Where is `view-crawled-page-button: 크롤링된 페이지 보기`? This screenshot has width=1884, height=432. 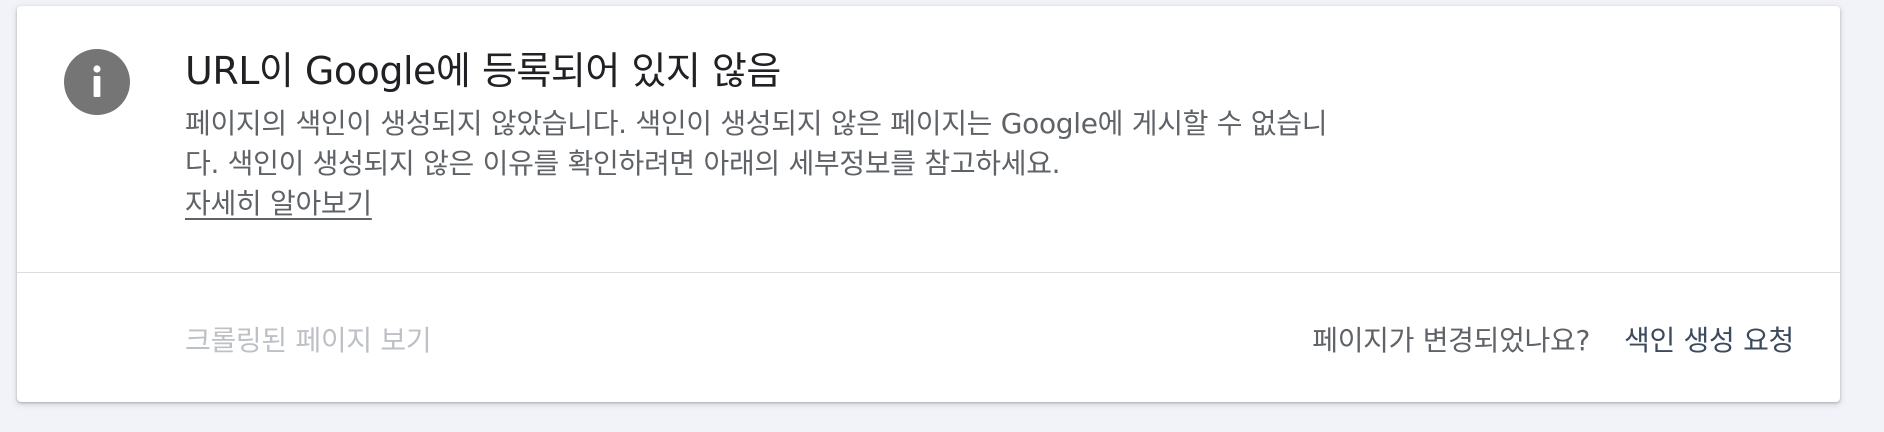 view-crawled-page-button: 크롤링된 페이지 보기 is located at coordinates (308, 341).